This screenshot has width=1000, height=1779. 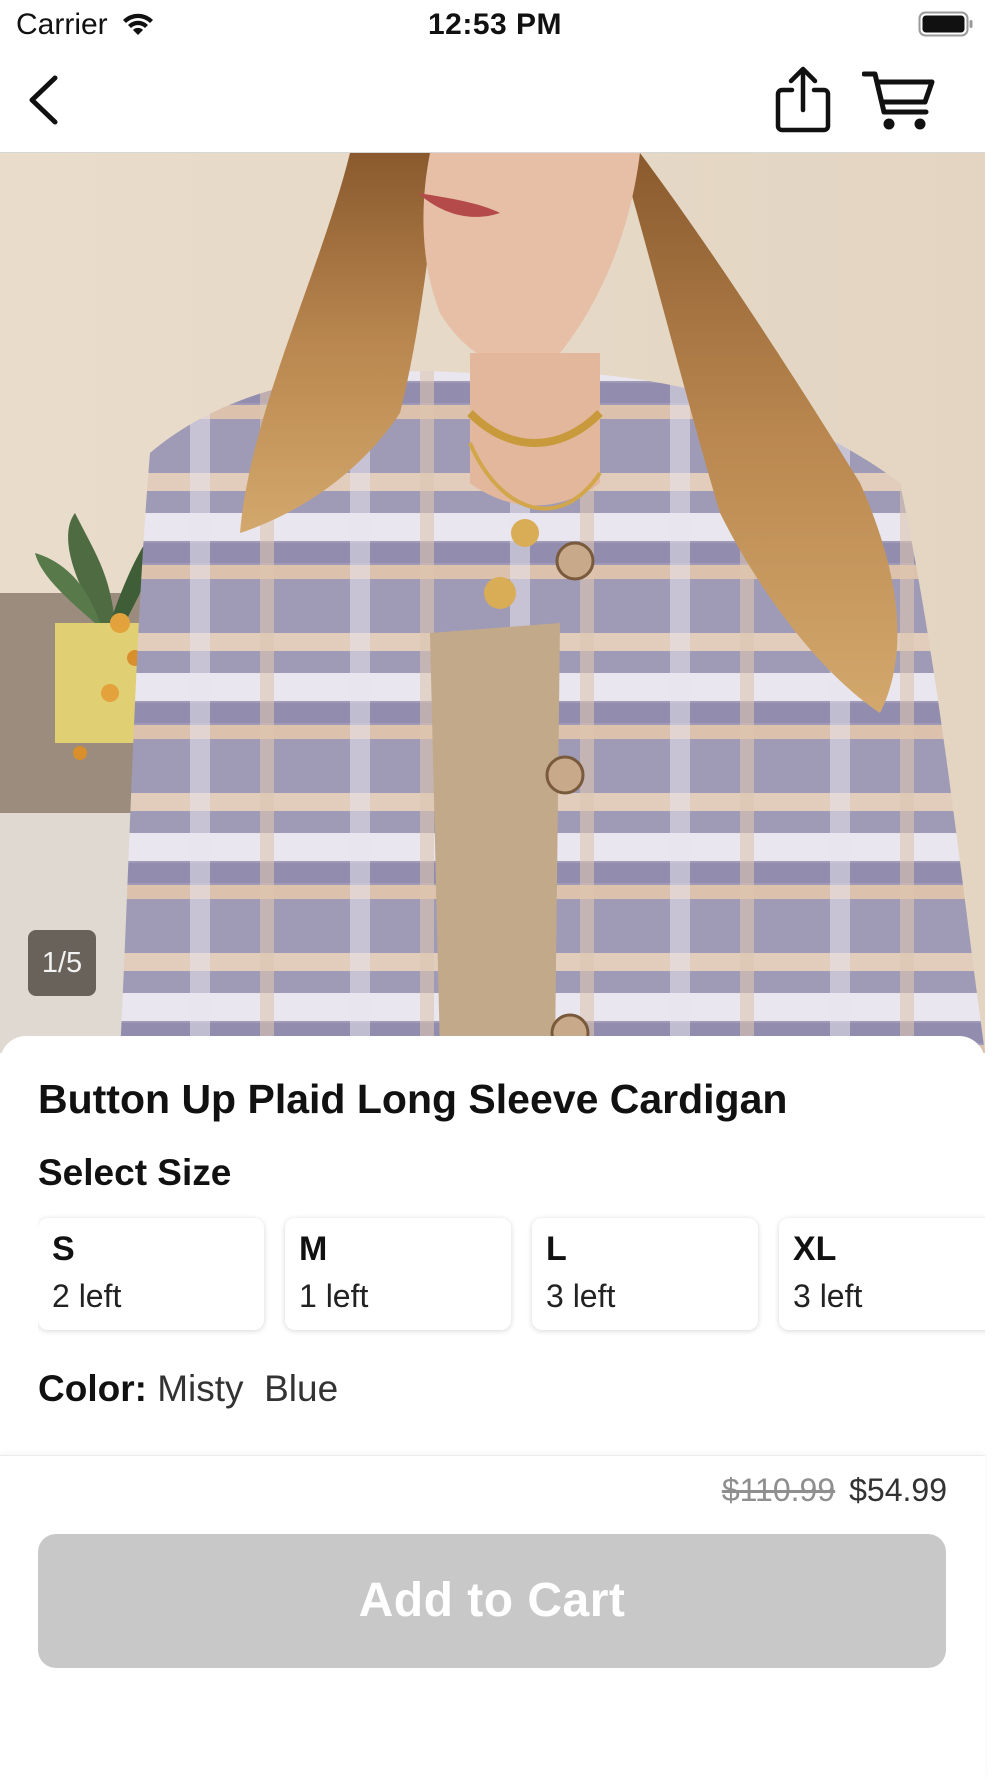 I want to click on price-row: $110.99 $54.99, so click(x=834, y=1490).